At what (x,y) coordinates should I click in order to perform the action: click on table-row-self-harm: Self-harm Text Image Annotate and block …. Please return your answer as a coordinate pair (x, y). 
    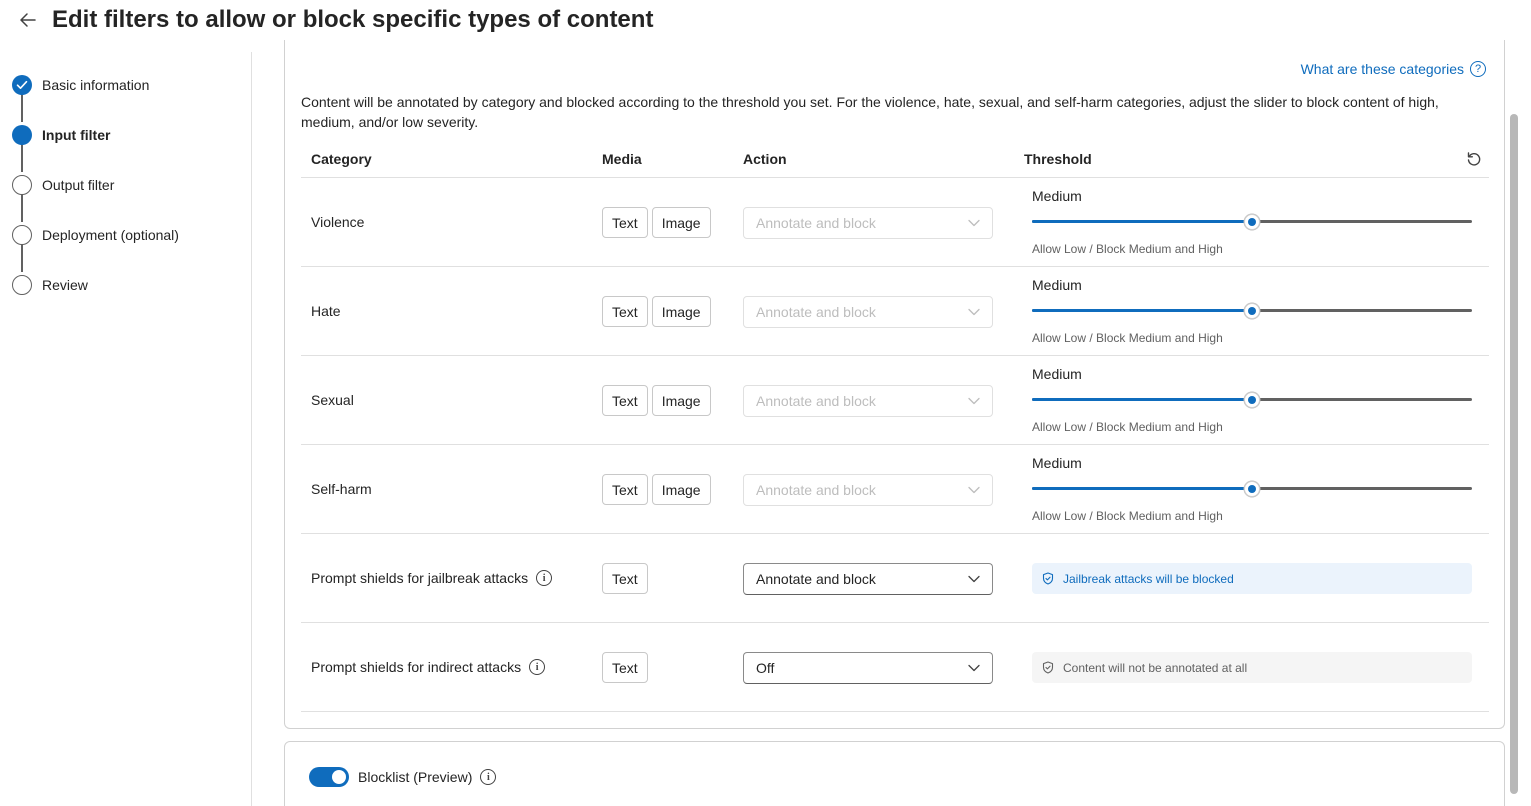
    Looking at the image, I should click on (895, 489).